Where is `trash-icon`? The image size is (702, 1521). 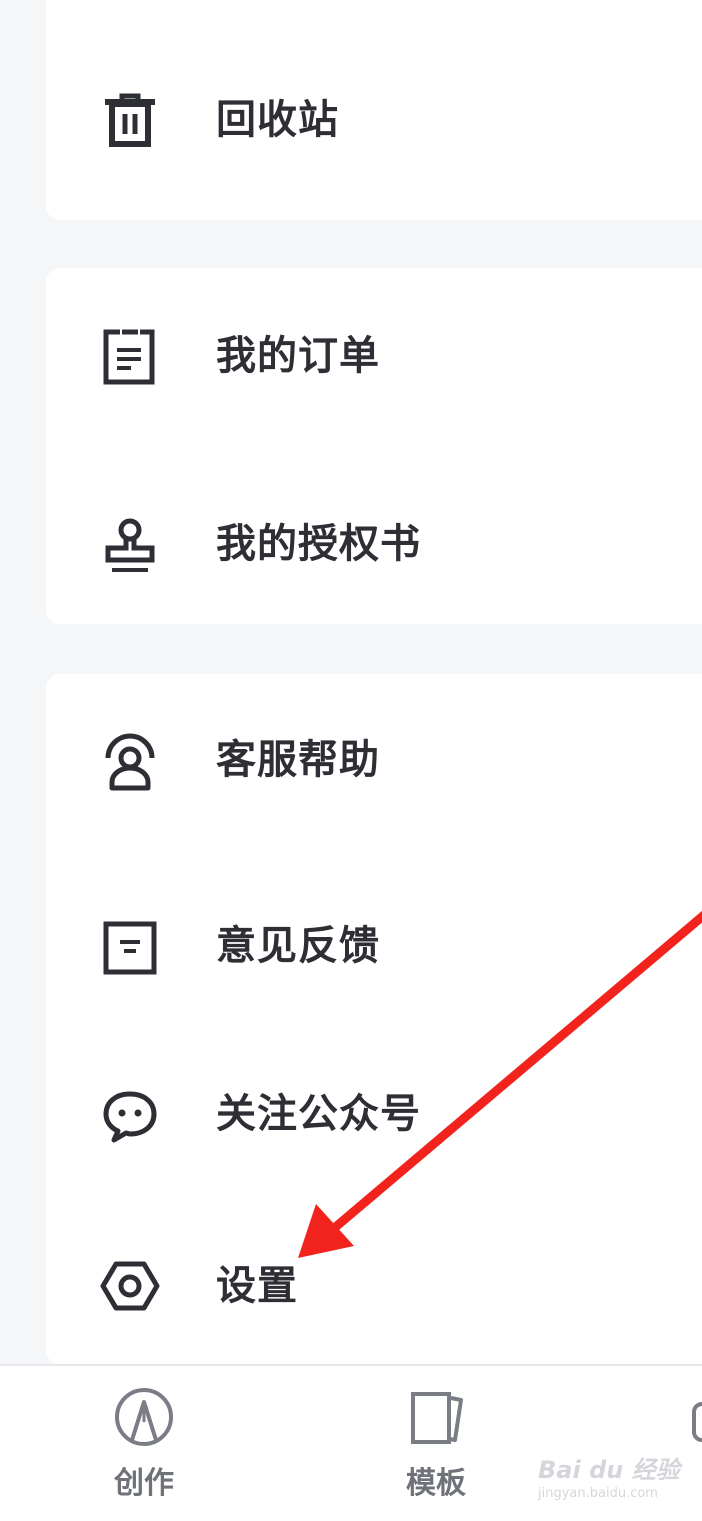
trash-icon is located at coordinates (130, 120).